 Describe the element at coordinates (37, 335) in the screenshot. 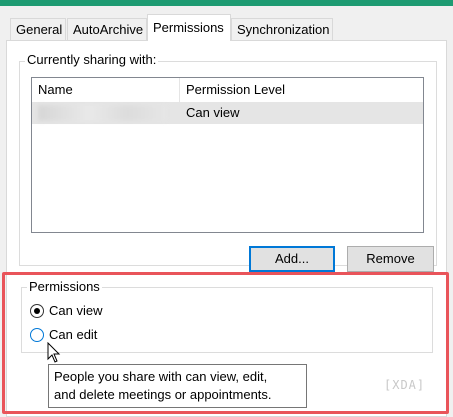

I see `radio-unchecked-icon` at that location.